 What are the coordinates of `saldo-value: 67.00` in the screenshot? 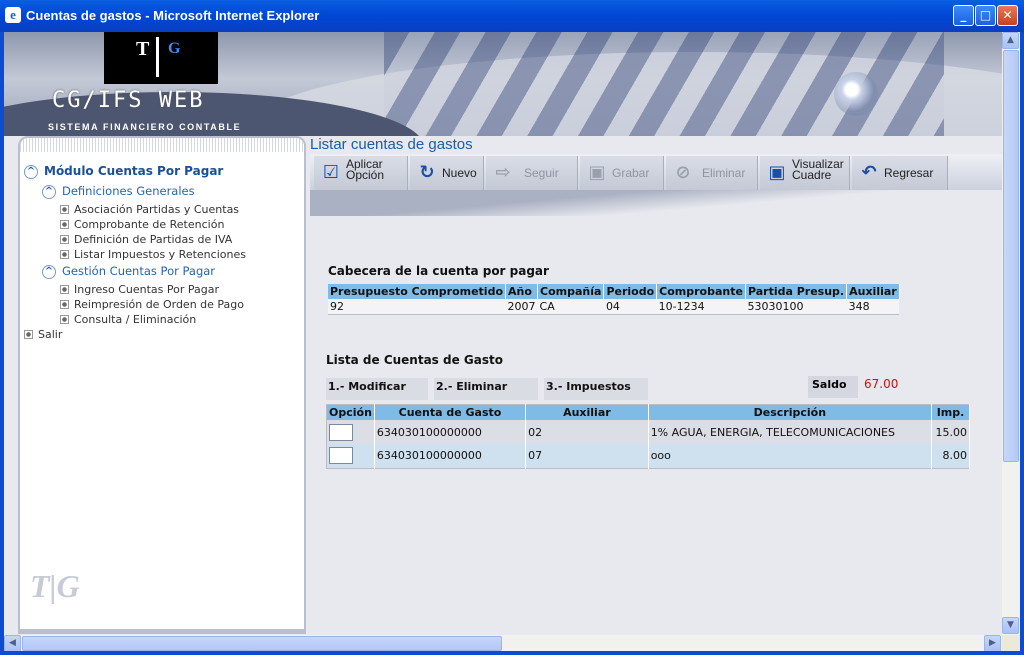 It's located at (881, 384).